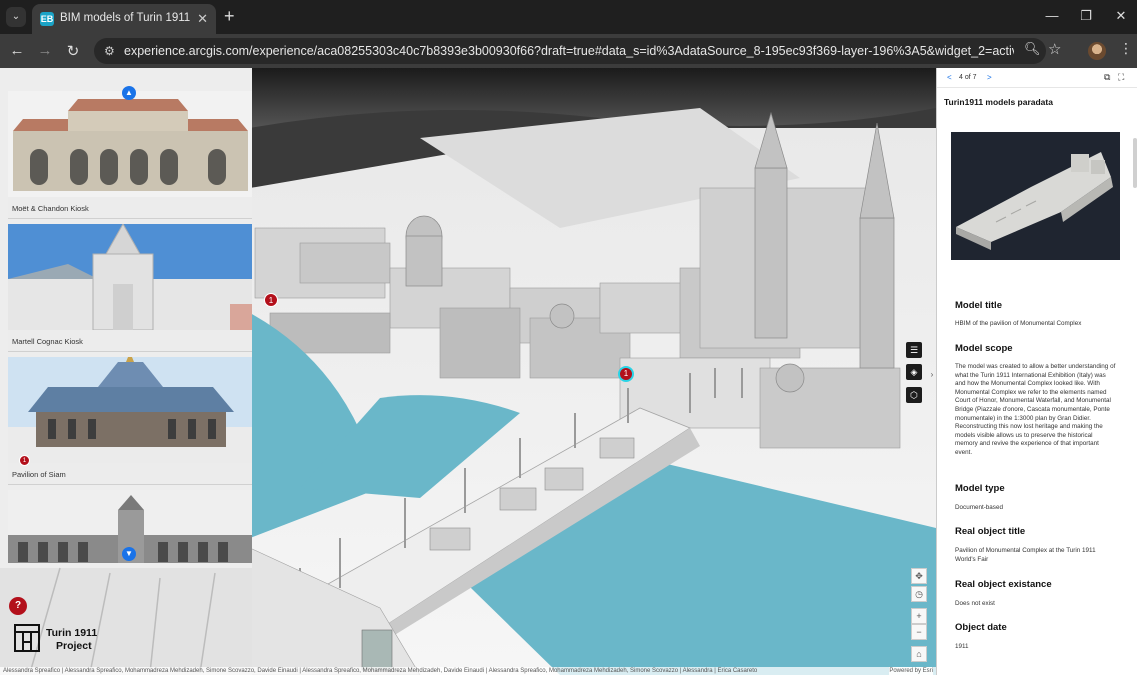 The height and width of the screenshot is (675, 1137). What do you see at coordinates (1054, 49) in the screenshot?
I see `star-icon: ☆` at bounding box center [1054, 49].